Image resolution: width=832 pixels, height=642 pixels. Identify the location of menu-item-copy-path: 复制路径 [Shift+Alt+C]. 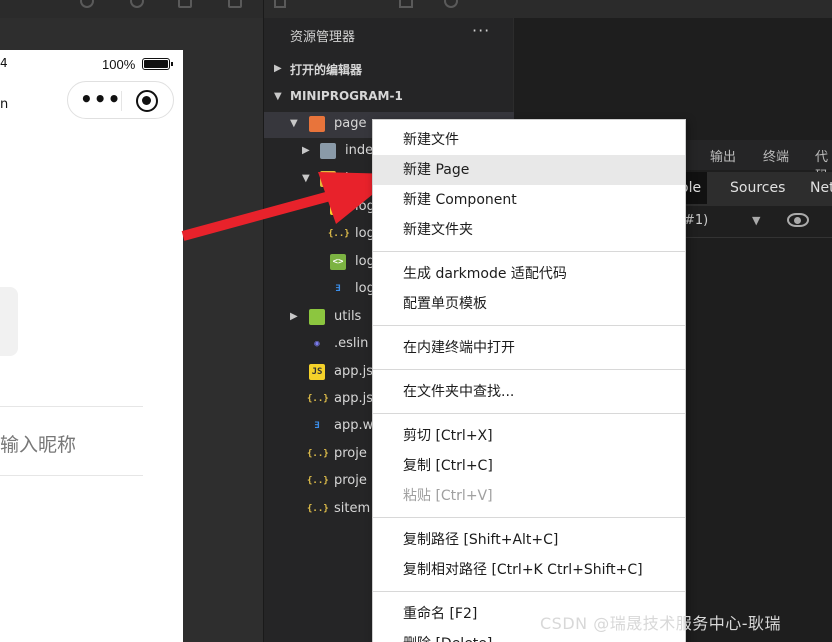
(529, 540).